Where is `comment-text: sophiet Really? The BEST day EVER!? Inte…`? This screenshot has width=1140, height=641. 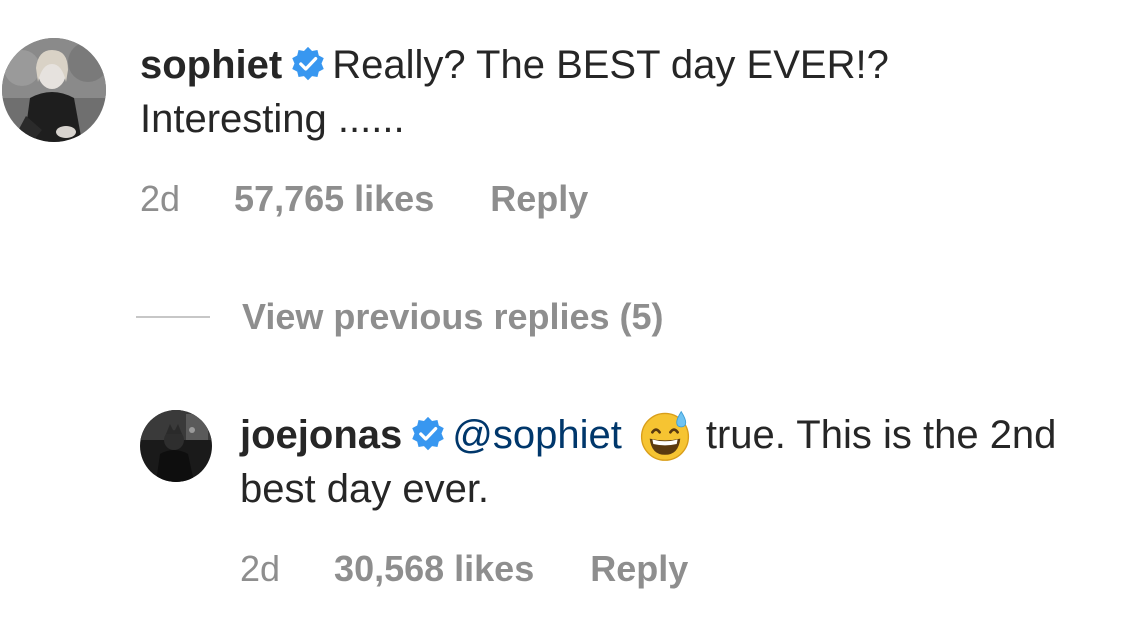
comment-text: sophiet Really? The BEST day EVER!? Inte… is located at coordinates (580, 92).